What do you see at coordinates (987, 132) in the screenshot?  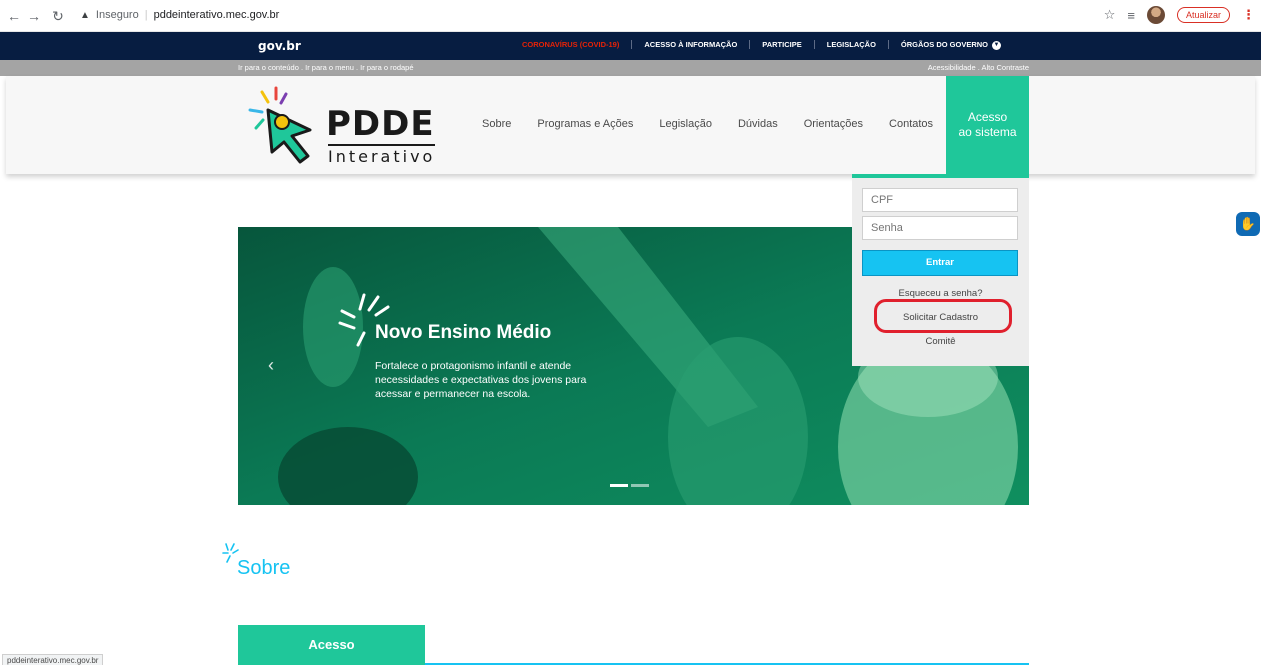 I see `system-access-line-2: ao sistema` at bounding box center [987, 132].